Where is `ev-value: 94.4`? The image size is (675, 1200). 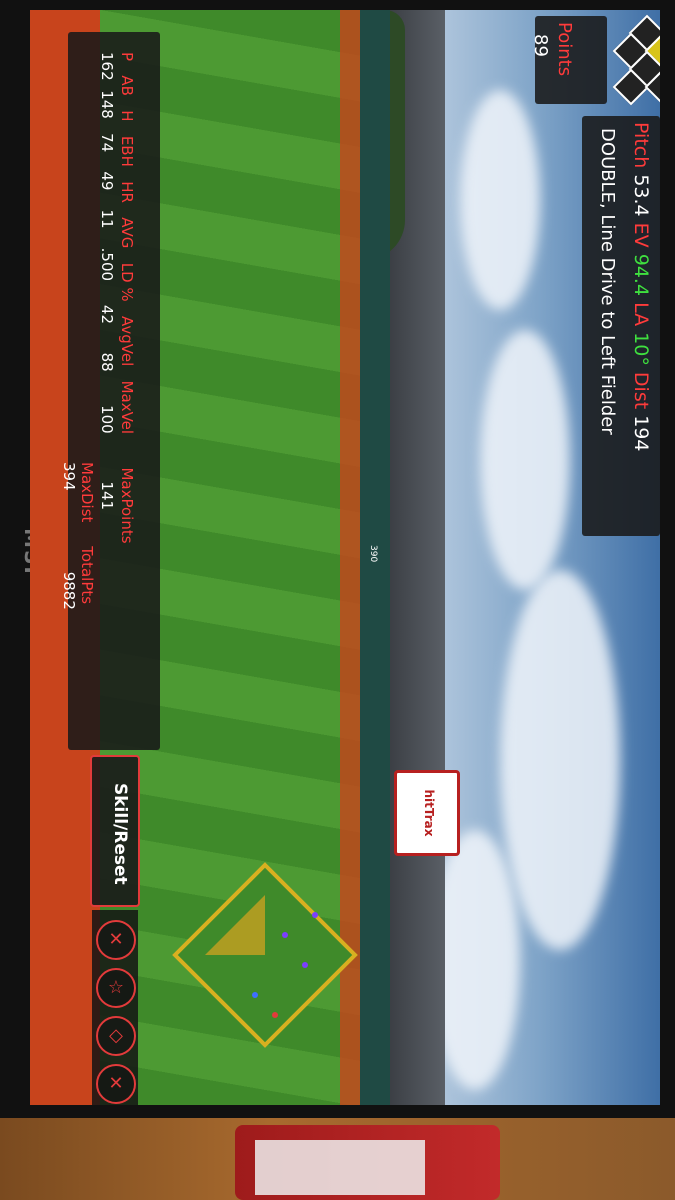 ev-value: 94.4 is located at coordinates (641, 275).